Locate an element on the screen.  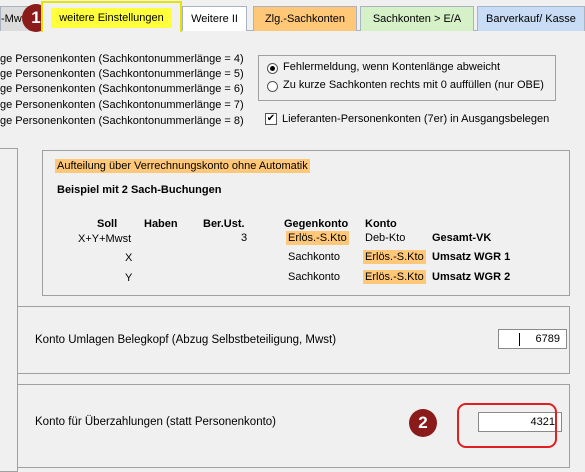
col-header-soll: Soll is located at coordinates (107, 224).